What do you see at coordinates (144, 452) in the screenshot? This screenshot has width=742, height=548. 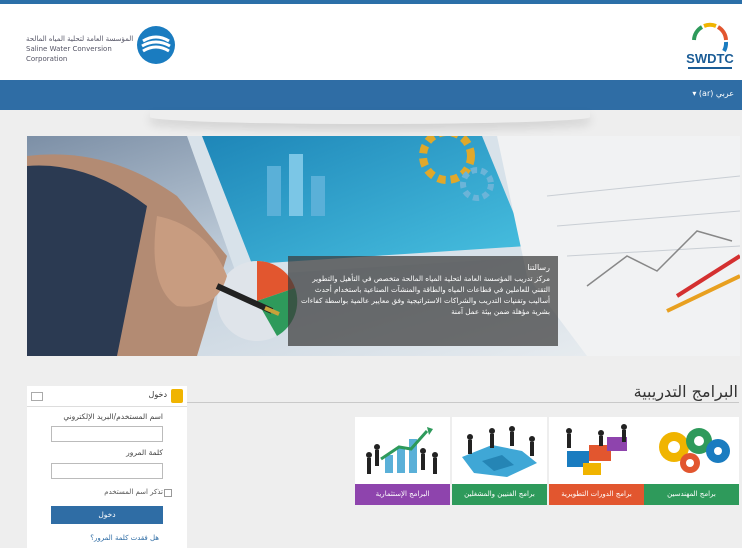 I see `password-label: كلمة المرور` at bounding box center [144, 452].